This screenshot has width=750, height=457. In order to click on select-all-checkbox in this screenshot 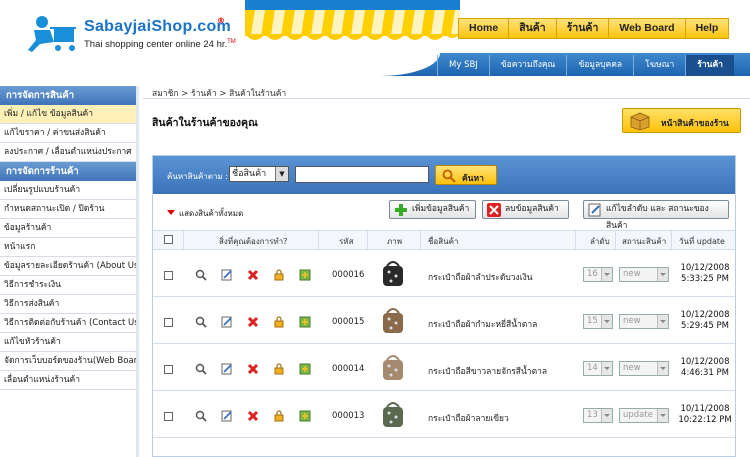, I will do `click(168, 239)`.